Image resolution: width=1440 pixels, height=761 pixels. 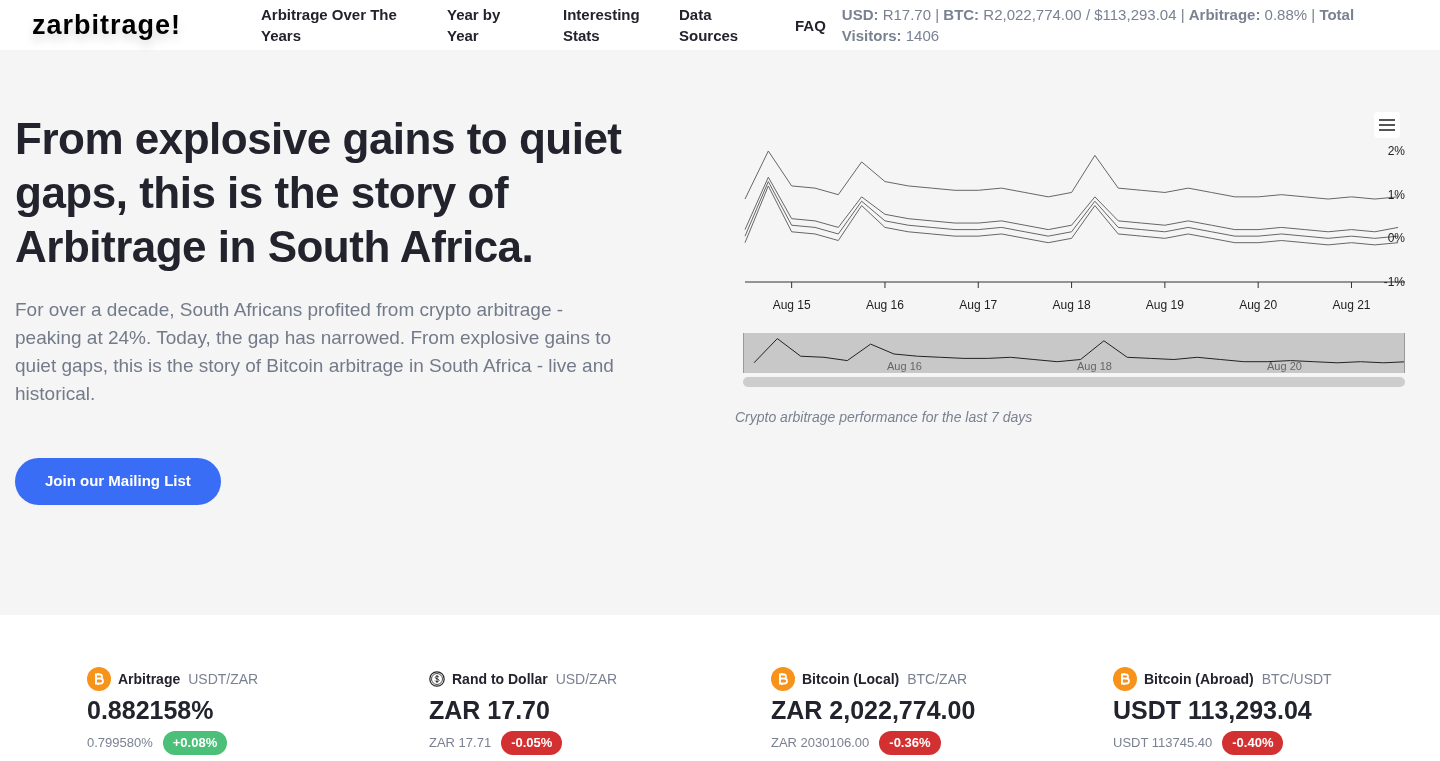 I want to click on change-badge: +0.08%, so click(x=195, y=743).